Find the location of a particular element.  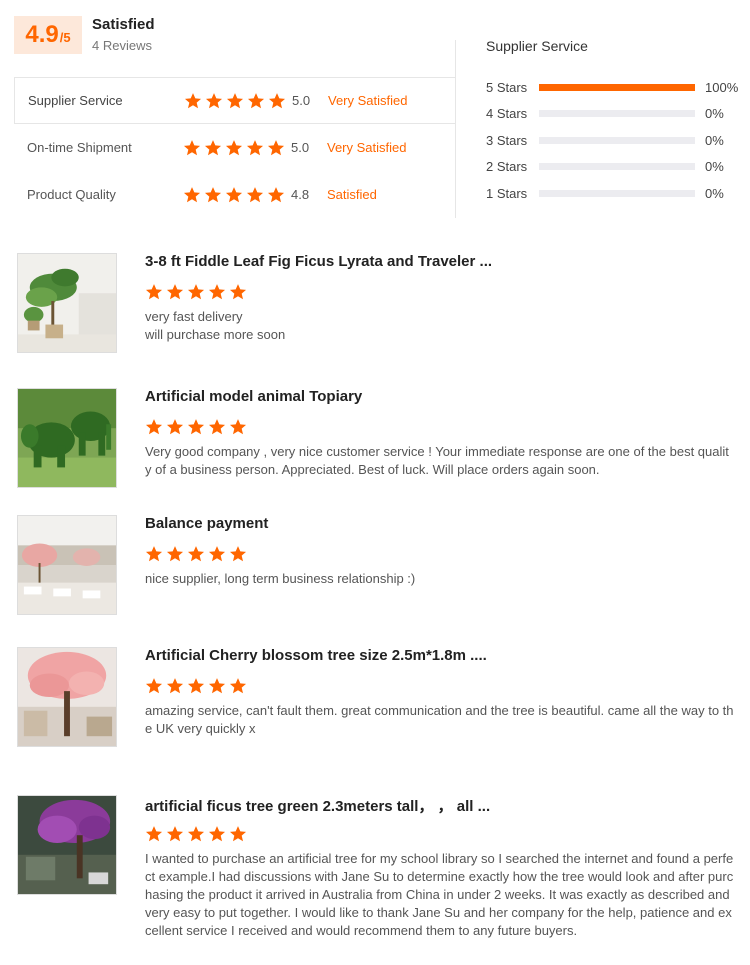

purple-tree-photo is located at coordinates (67, 845).